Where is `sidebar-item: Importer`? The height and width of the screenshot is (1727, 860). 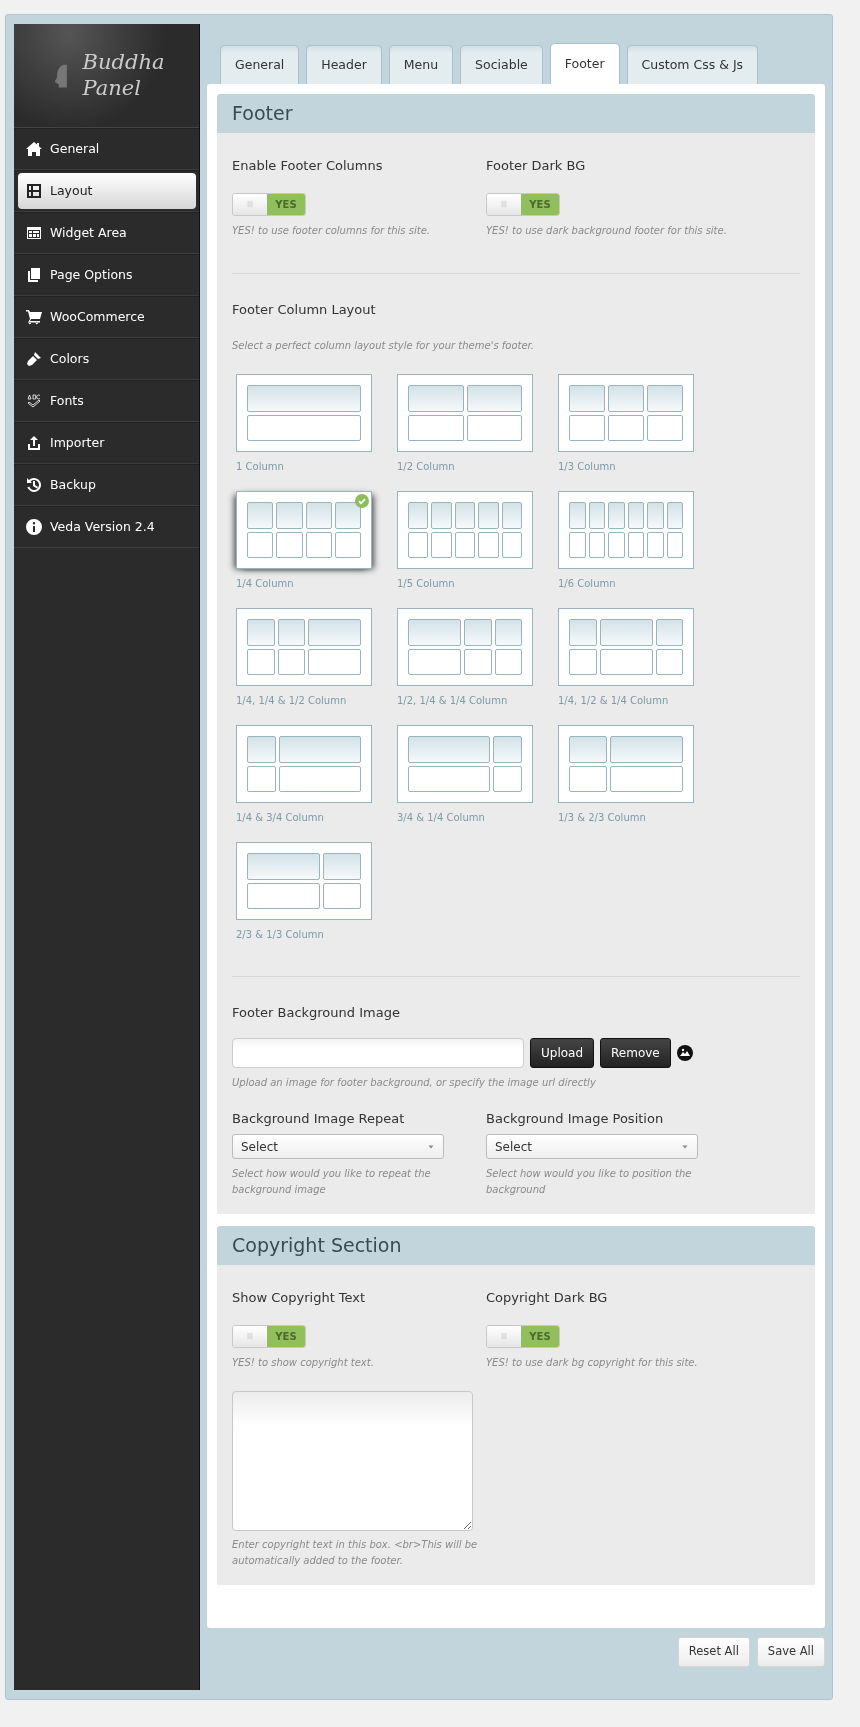
sidebar-item: Importer is located at coordinates (107, 443).